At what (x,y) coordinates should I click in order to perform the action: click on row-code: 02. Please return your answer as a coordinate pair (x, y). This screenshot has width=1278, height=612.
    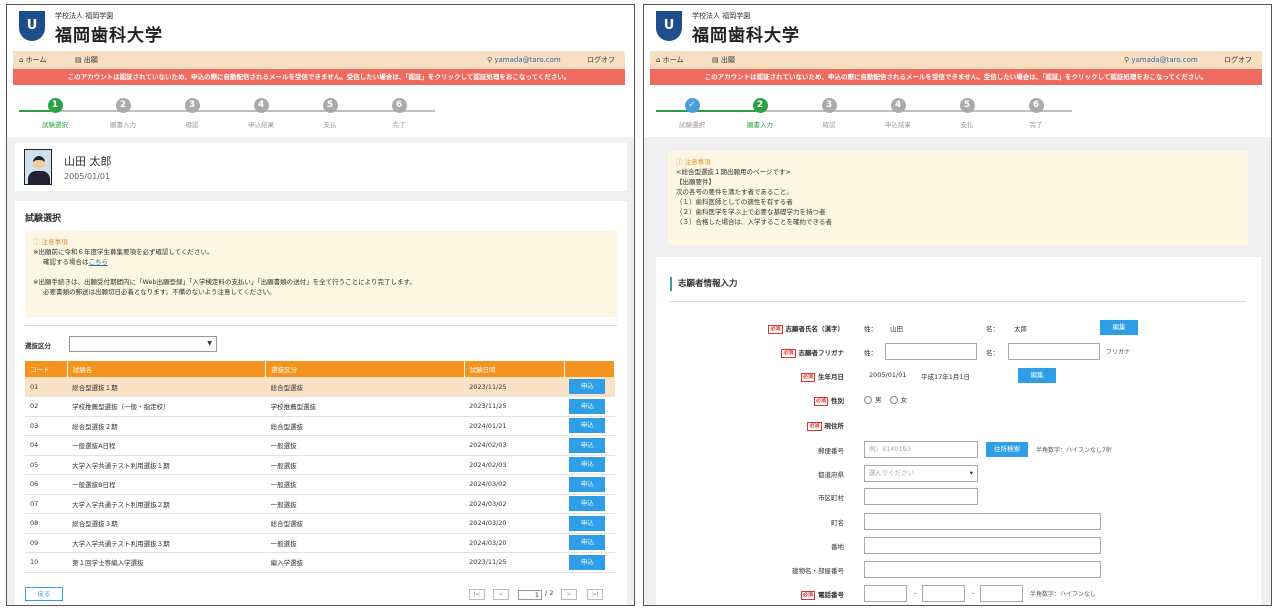
    Looking at the image, I should click on (46, 406).